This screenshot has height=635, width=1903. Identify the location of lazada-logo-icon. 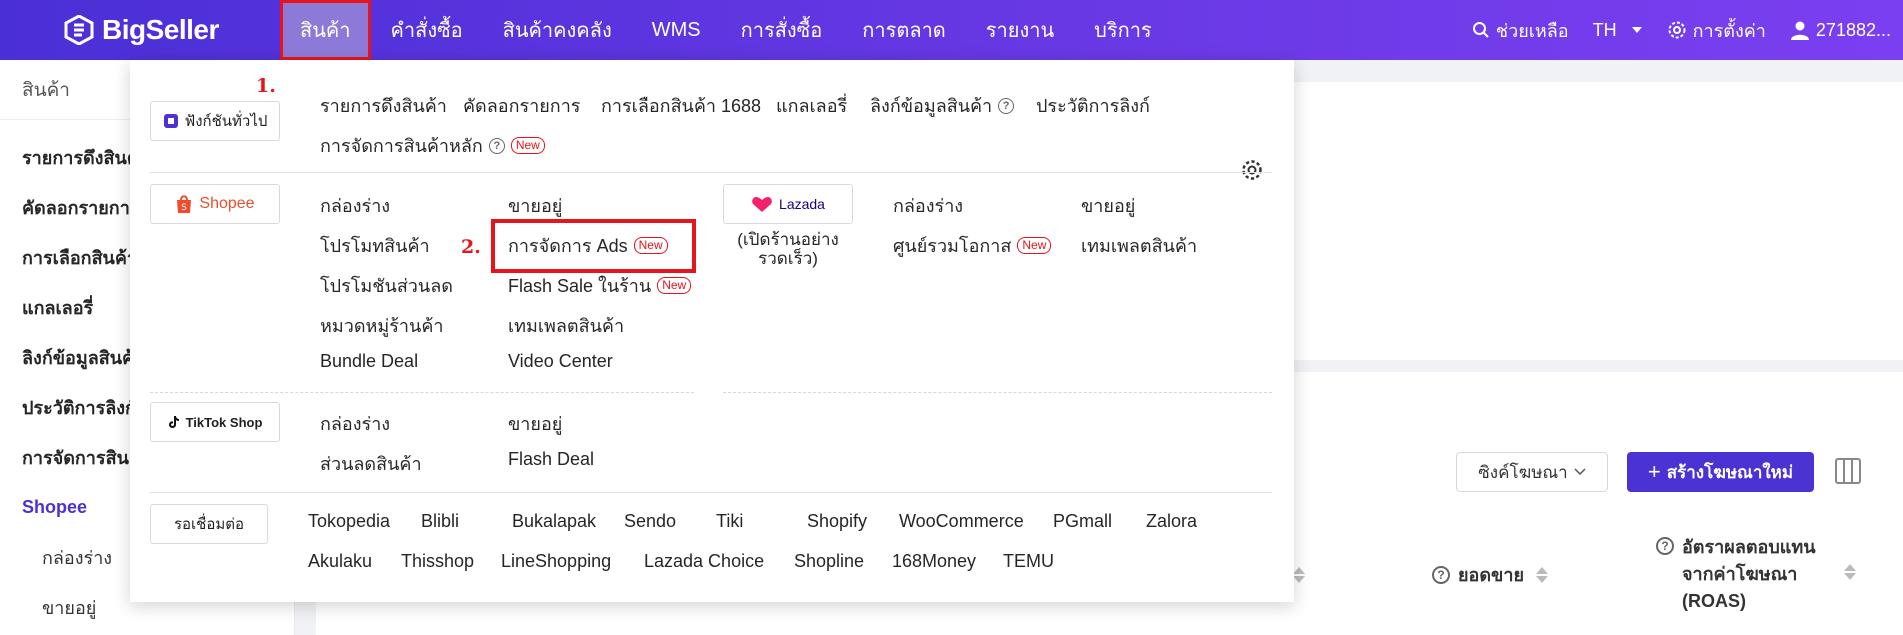
(762, 204).